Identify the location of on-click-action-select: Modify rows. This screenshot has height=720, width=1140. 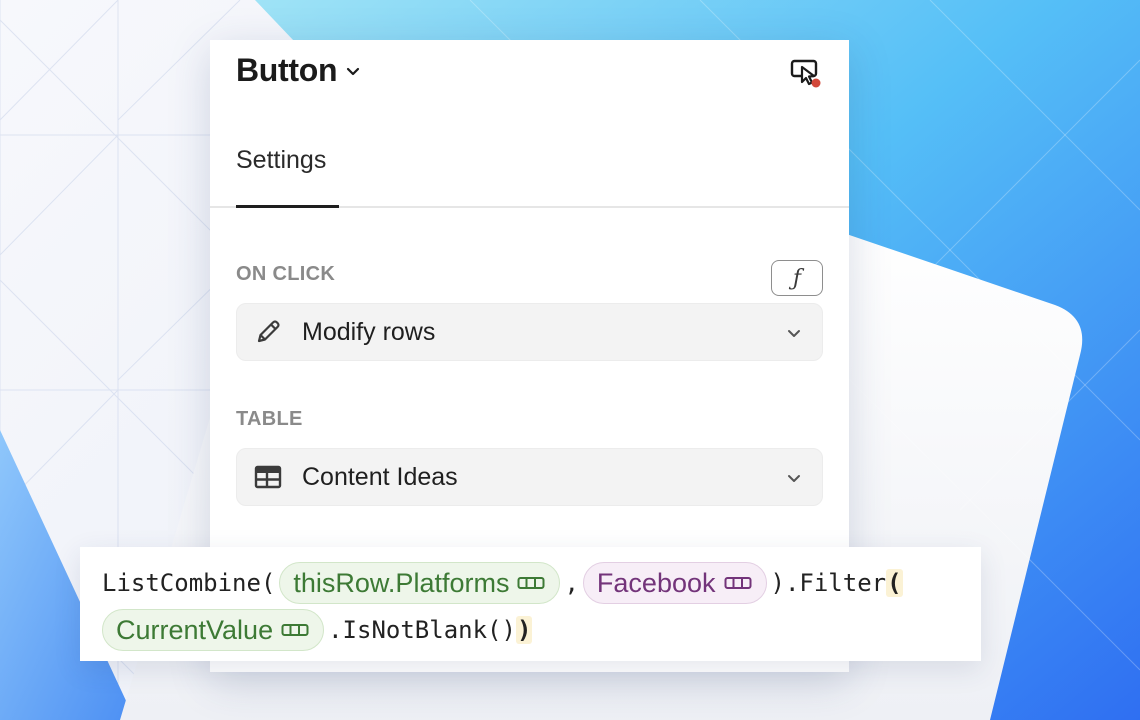
(529, 332).